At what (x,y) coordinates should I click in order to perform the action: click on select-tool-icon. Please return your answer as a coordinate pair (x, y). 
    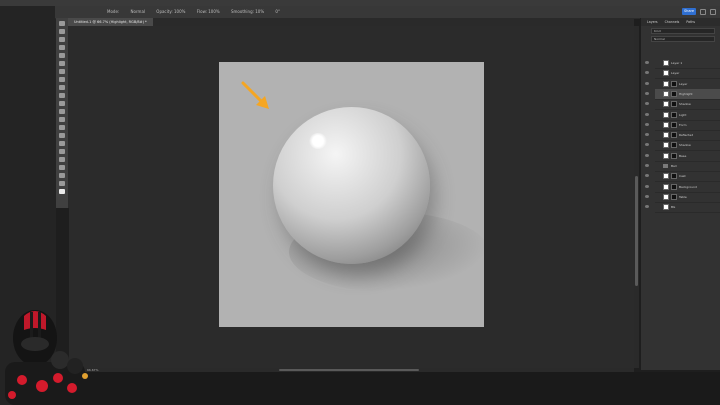
    Looking at the image, I should click on (62, 47).